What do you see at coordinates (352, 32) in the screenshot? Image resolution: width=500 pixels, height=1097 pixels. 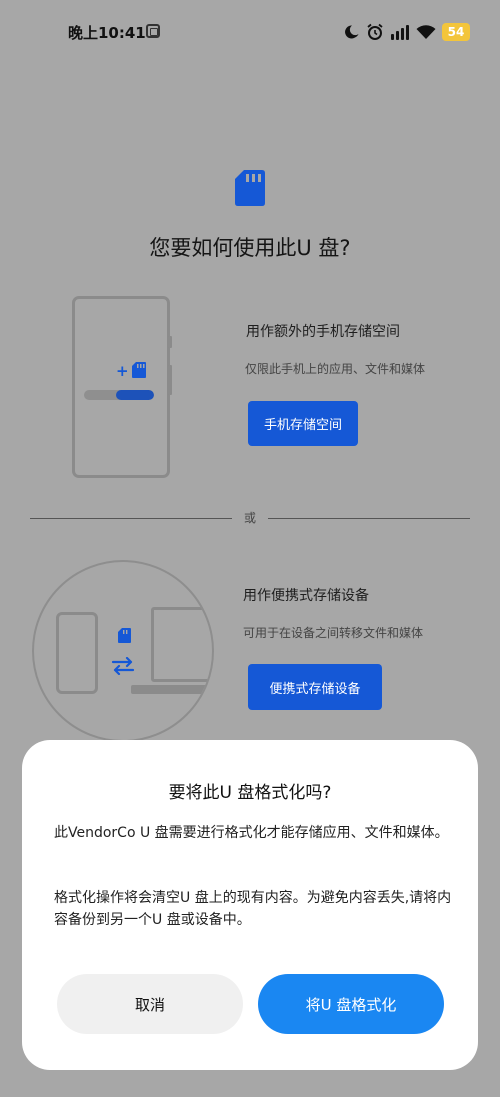 I see `moon-icon` at bounding box center [352, 32].